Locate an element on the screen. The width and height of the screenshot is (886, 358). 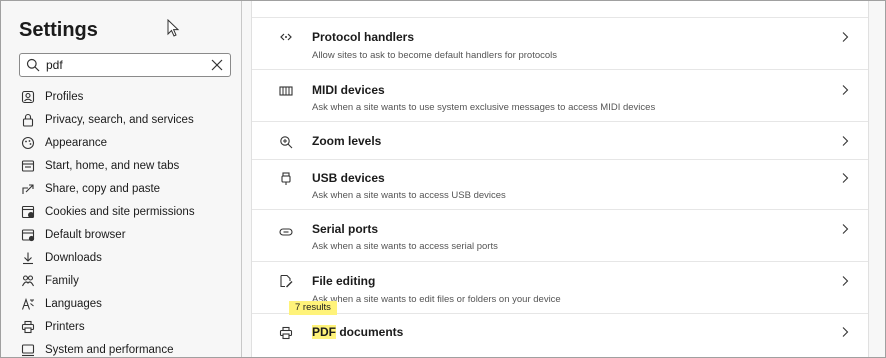
sidebar-item-profiles: Profiles is located at coordinates (128, 96).